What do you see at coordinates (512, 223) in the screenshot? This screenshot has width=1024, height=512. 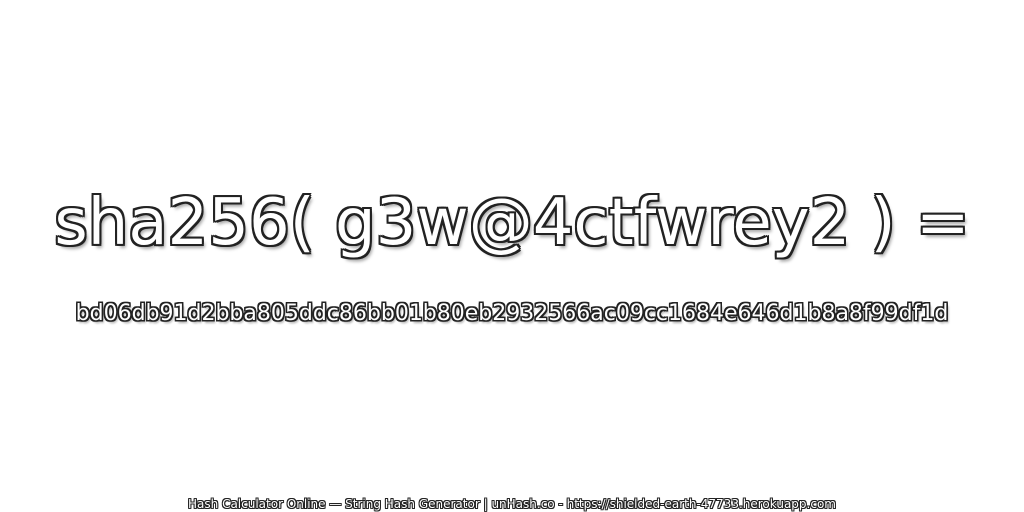 I see `hash-expression: sha256( g3w@4ctfwrey2 ) =` at bounding box center [512, 223].